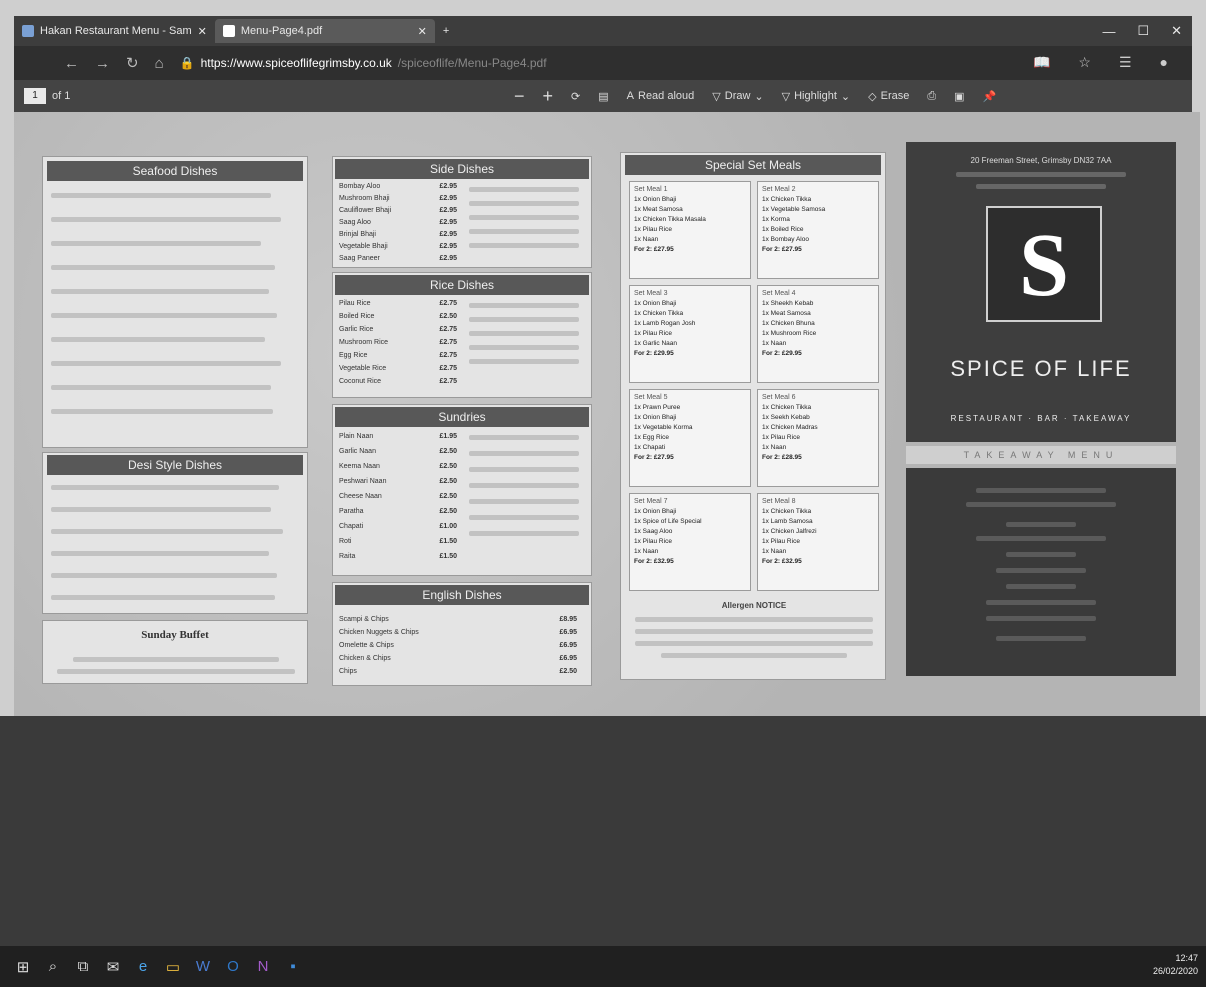 This screenshot has width=1206, height=987. What do you see at coordinates (888, 96) in the screenshot?
I see `erase-button: ◇ Erase` at bounding box center [888, 96].